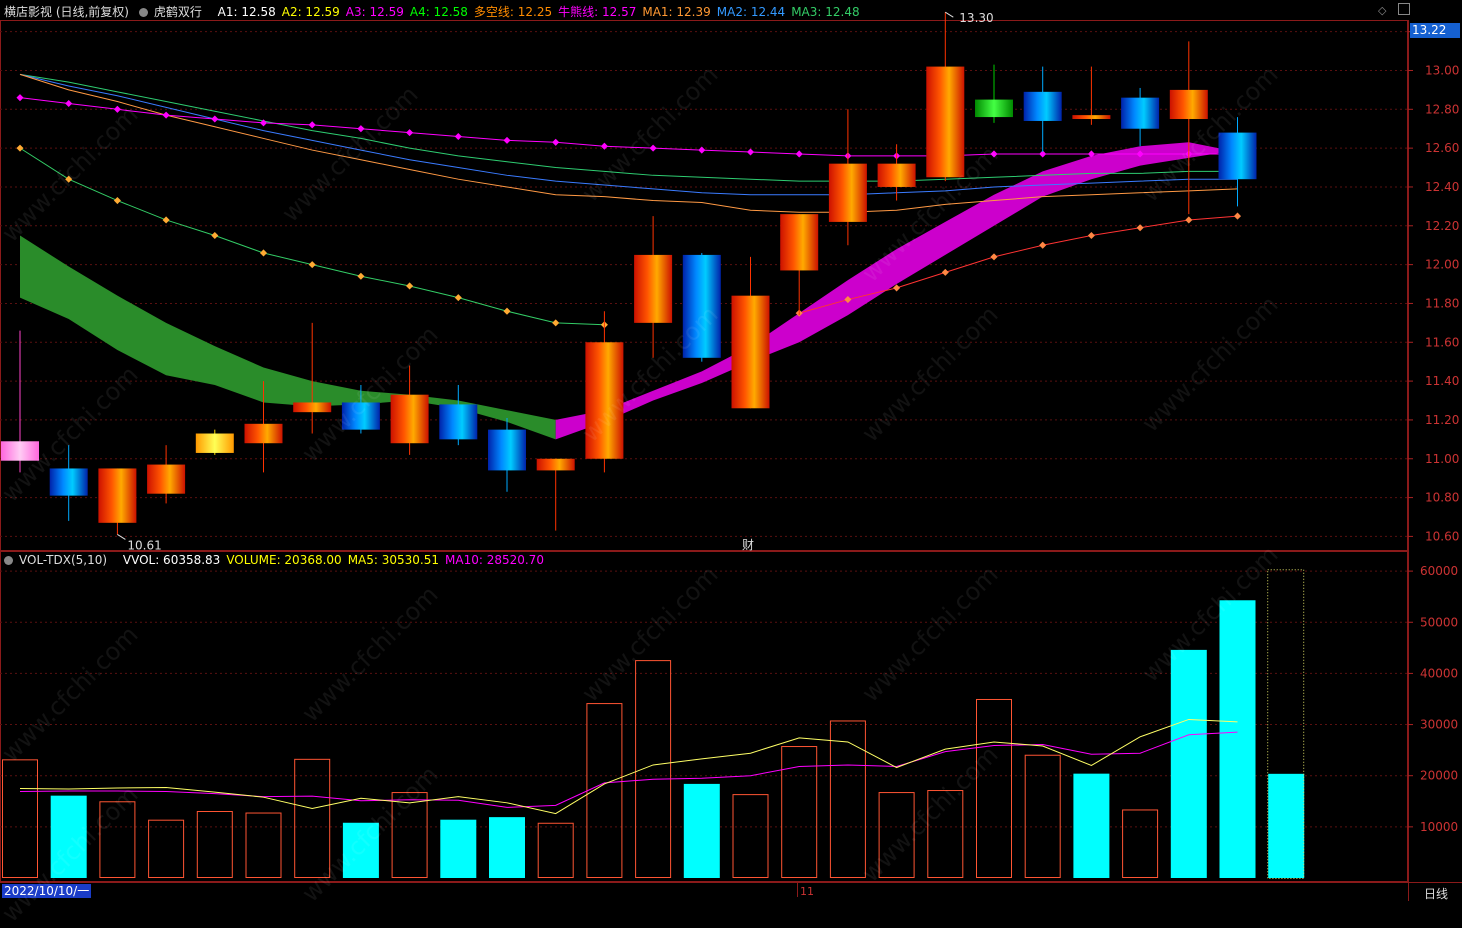 Image resolution: width=1462 pixels, height=928 pixels. I want to click on volume-tick-label: 60000, so click(1439, 571).